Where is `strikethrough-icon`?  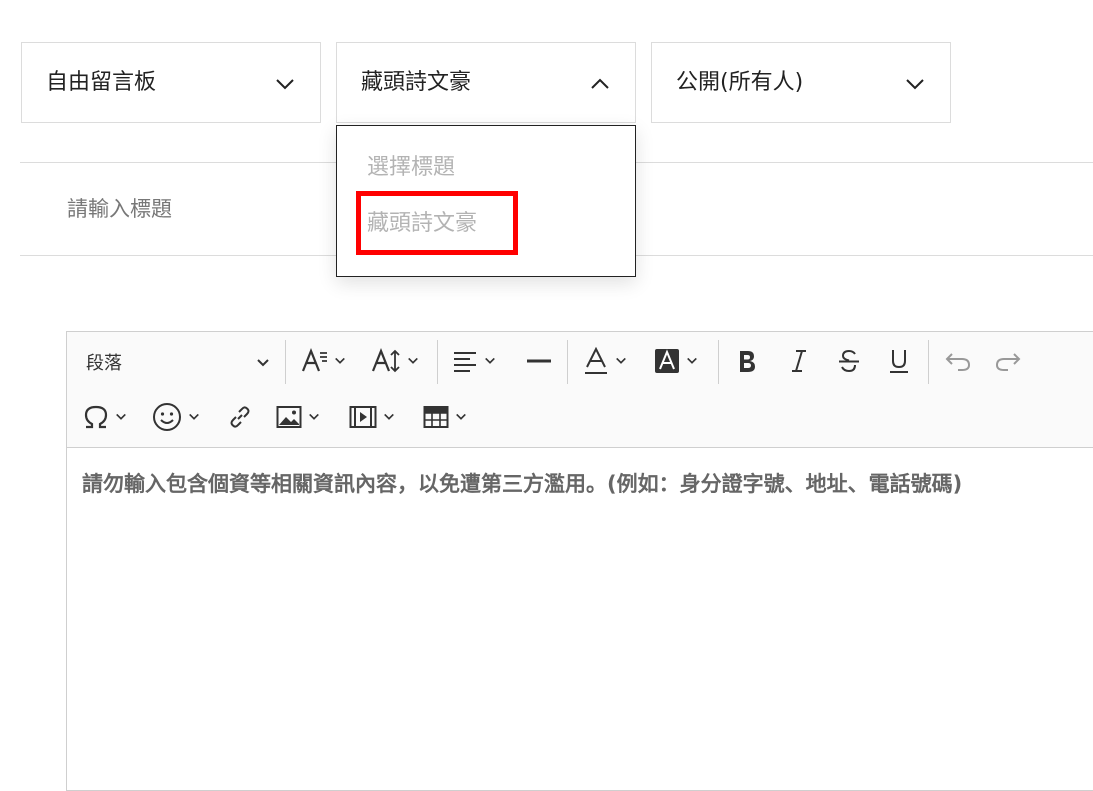 strikethrough-icon is located at coordinates (849, 361).